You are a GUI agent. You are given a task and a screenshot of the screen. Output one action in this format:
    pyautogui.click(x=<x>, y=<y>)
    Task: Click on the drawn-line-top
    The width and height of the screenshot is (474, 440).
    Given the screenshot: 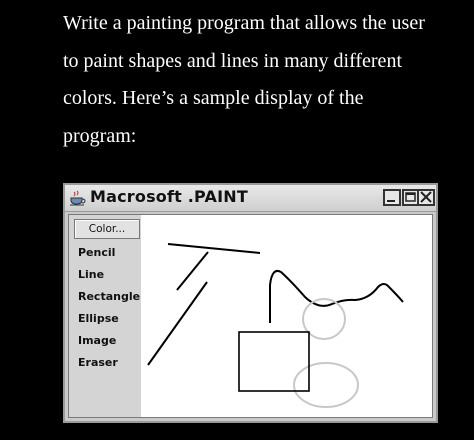 What is the action you would take?
    pyautogui.click(x=214, y=248)
    